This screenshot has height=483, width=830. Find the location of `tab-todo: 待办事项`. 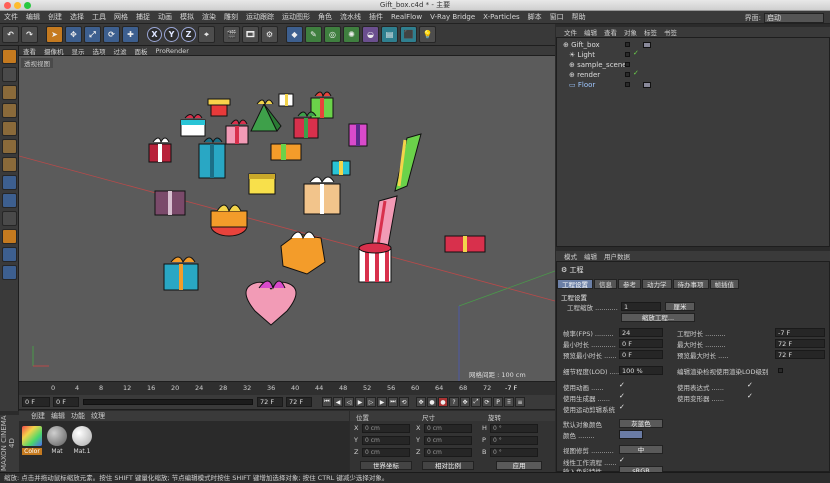

tab-todo: 待办事项 is located at coordinates (690, 284).